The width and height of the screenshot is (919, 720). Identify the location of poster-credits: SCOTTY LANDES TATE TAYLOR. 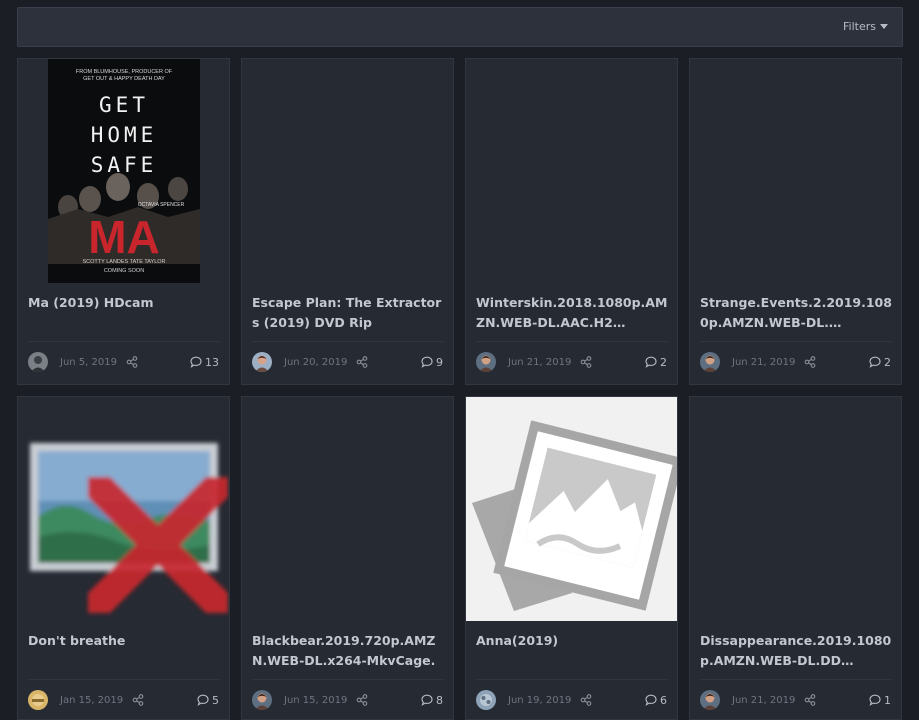
(123, 262).